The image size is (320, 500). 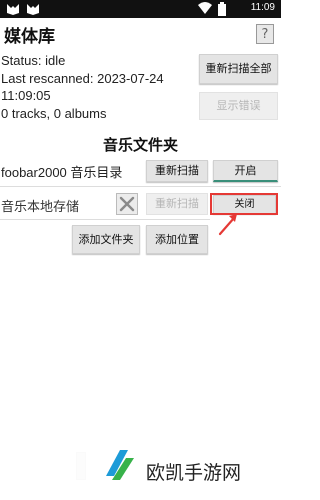 What do you see at coordinates (82, 78) in the screenshot?
I see `last-rescanned-text: Last rescanned: 2023-07-24` at bounding box center [82, 78].